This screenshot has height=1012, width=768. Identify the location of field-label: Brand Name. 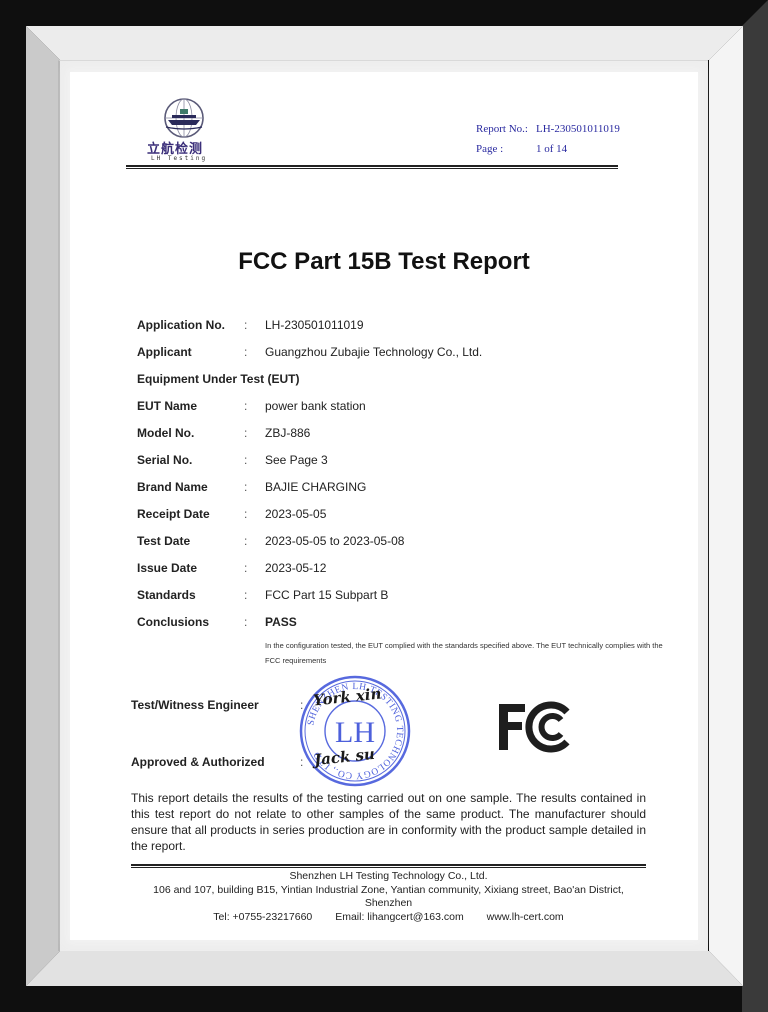
(172, 487).